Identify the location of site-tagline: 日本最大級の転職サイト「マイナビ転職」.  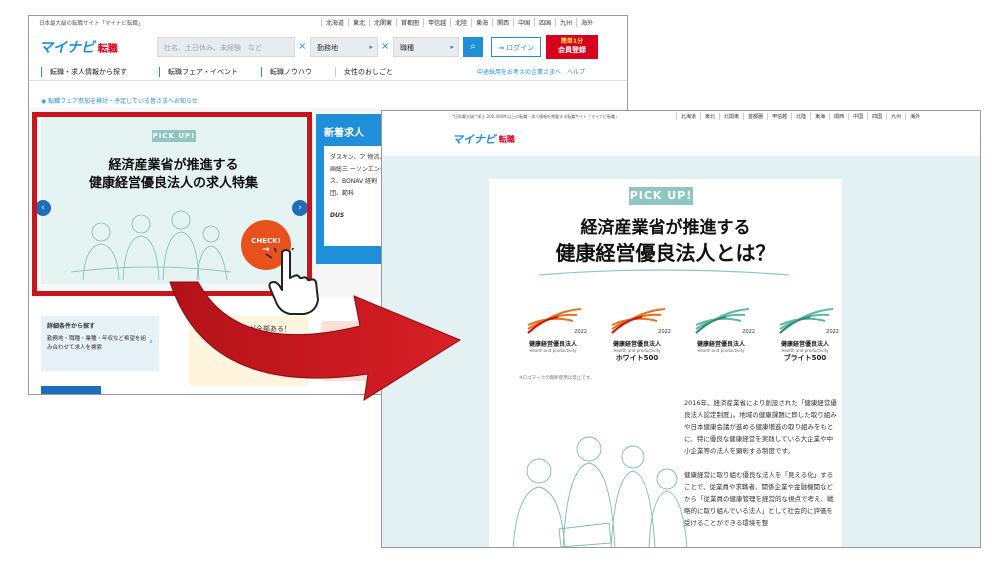
(91, 24).